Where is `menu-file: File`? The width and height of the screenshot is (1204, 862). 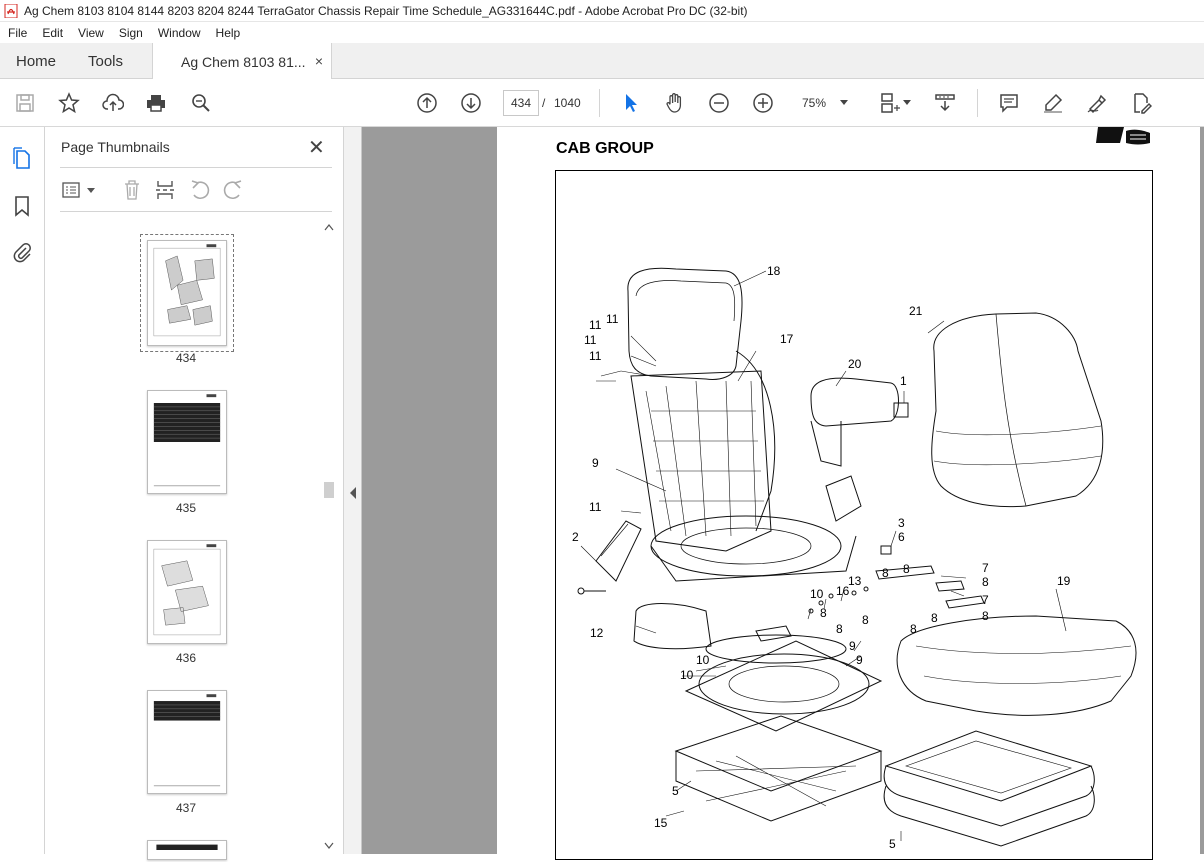 menu-file: File is located at coordinates (17, 33).